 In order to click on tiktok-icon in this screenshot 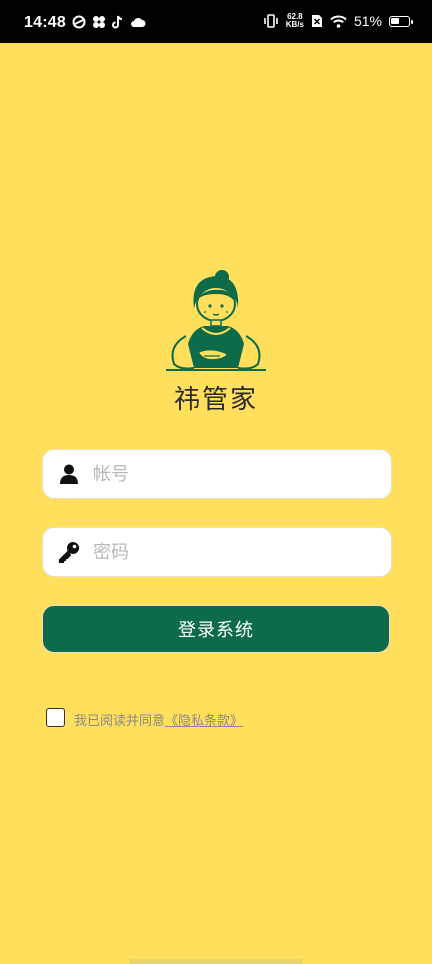, I will do `click(117, 22)`.